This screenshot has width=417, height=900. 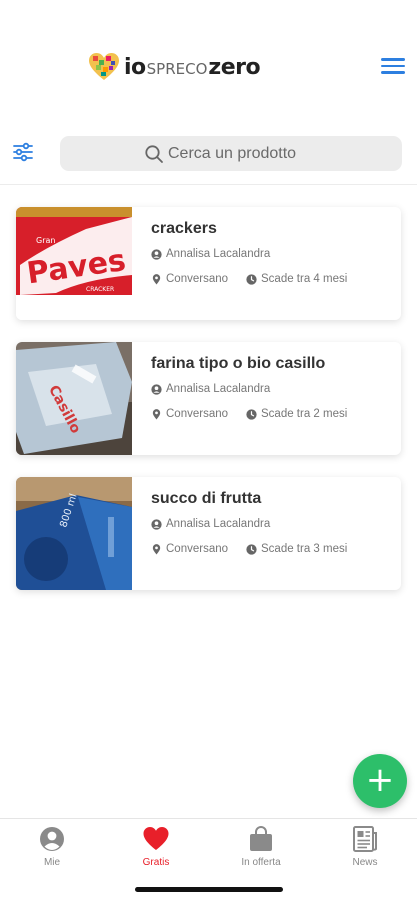 I want to click on tab-gratis: Gratis, so click(x=156, y=846).